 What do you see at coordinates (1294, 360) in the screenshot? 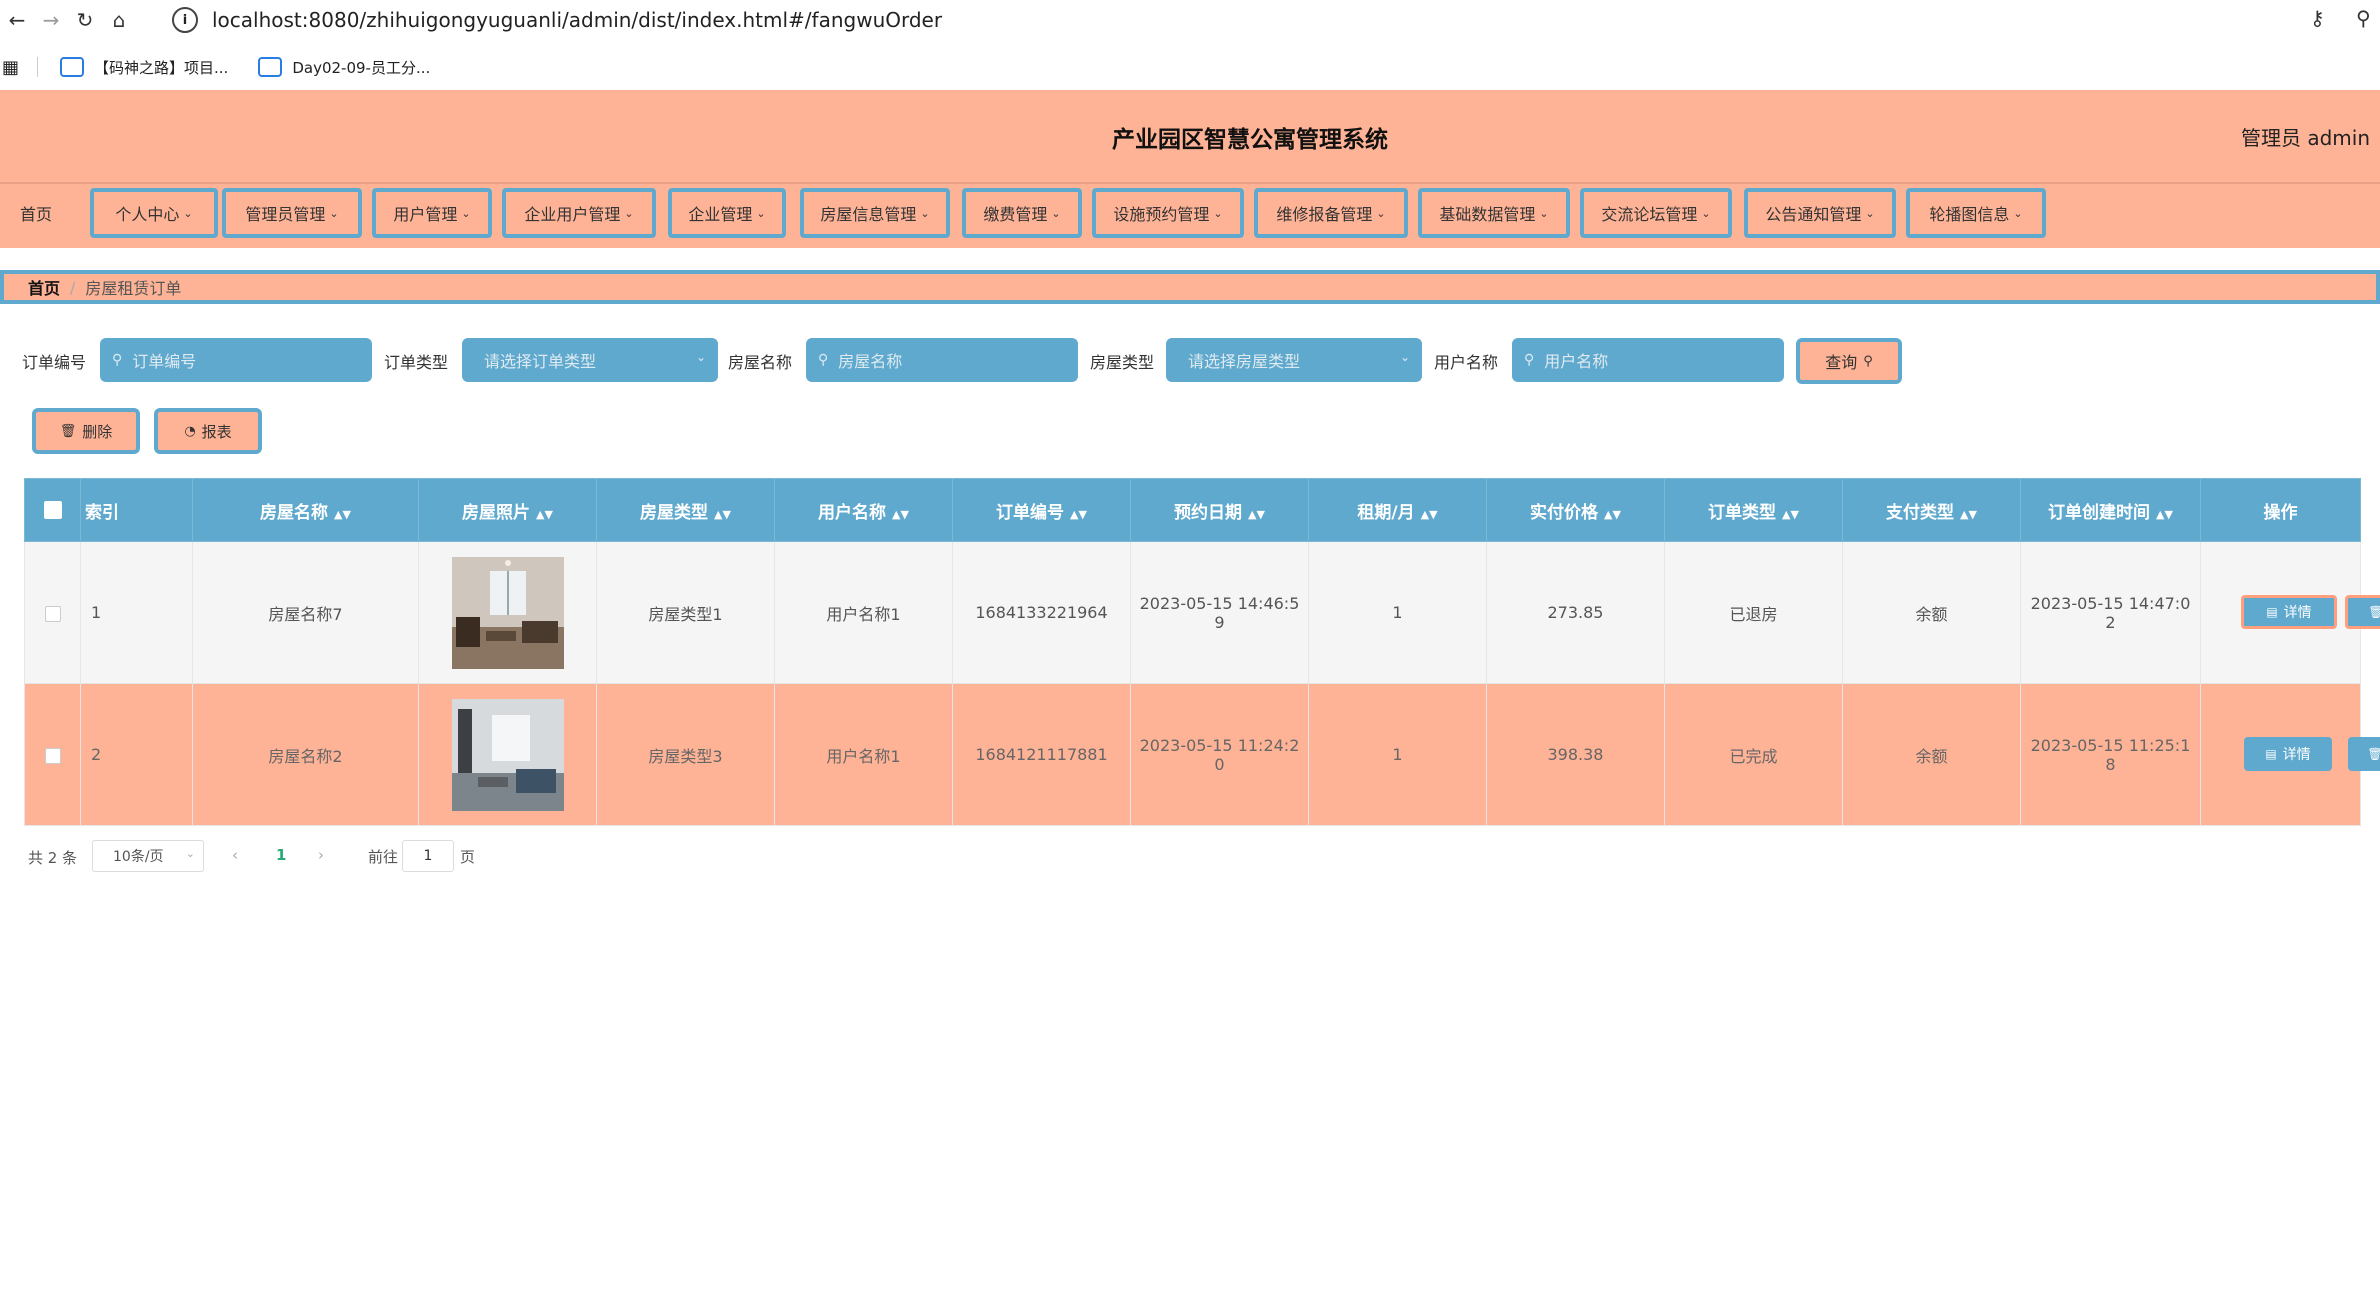
I see `house-type-select: 请选择房屋类型 ⌄` at bounding box center [1294, 360].